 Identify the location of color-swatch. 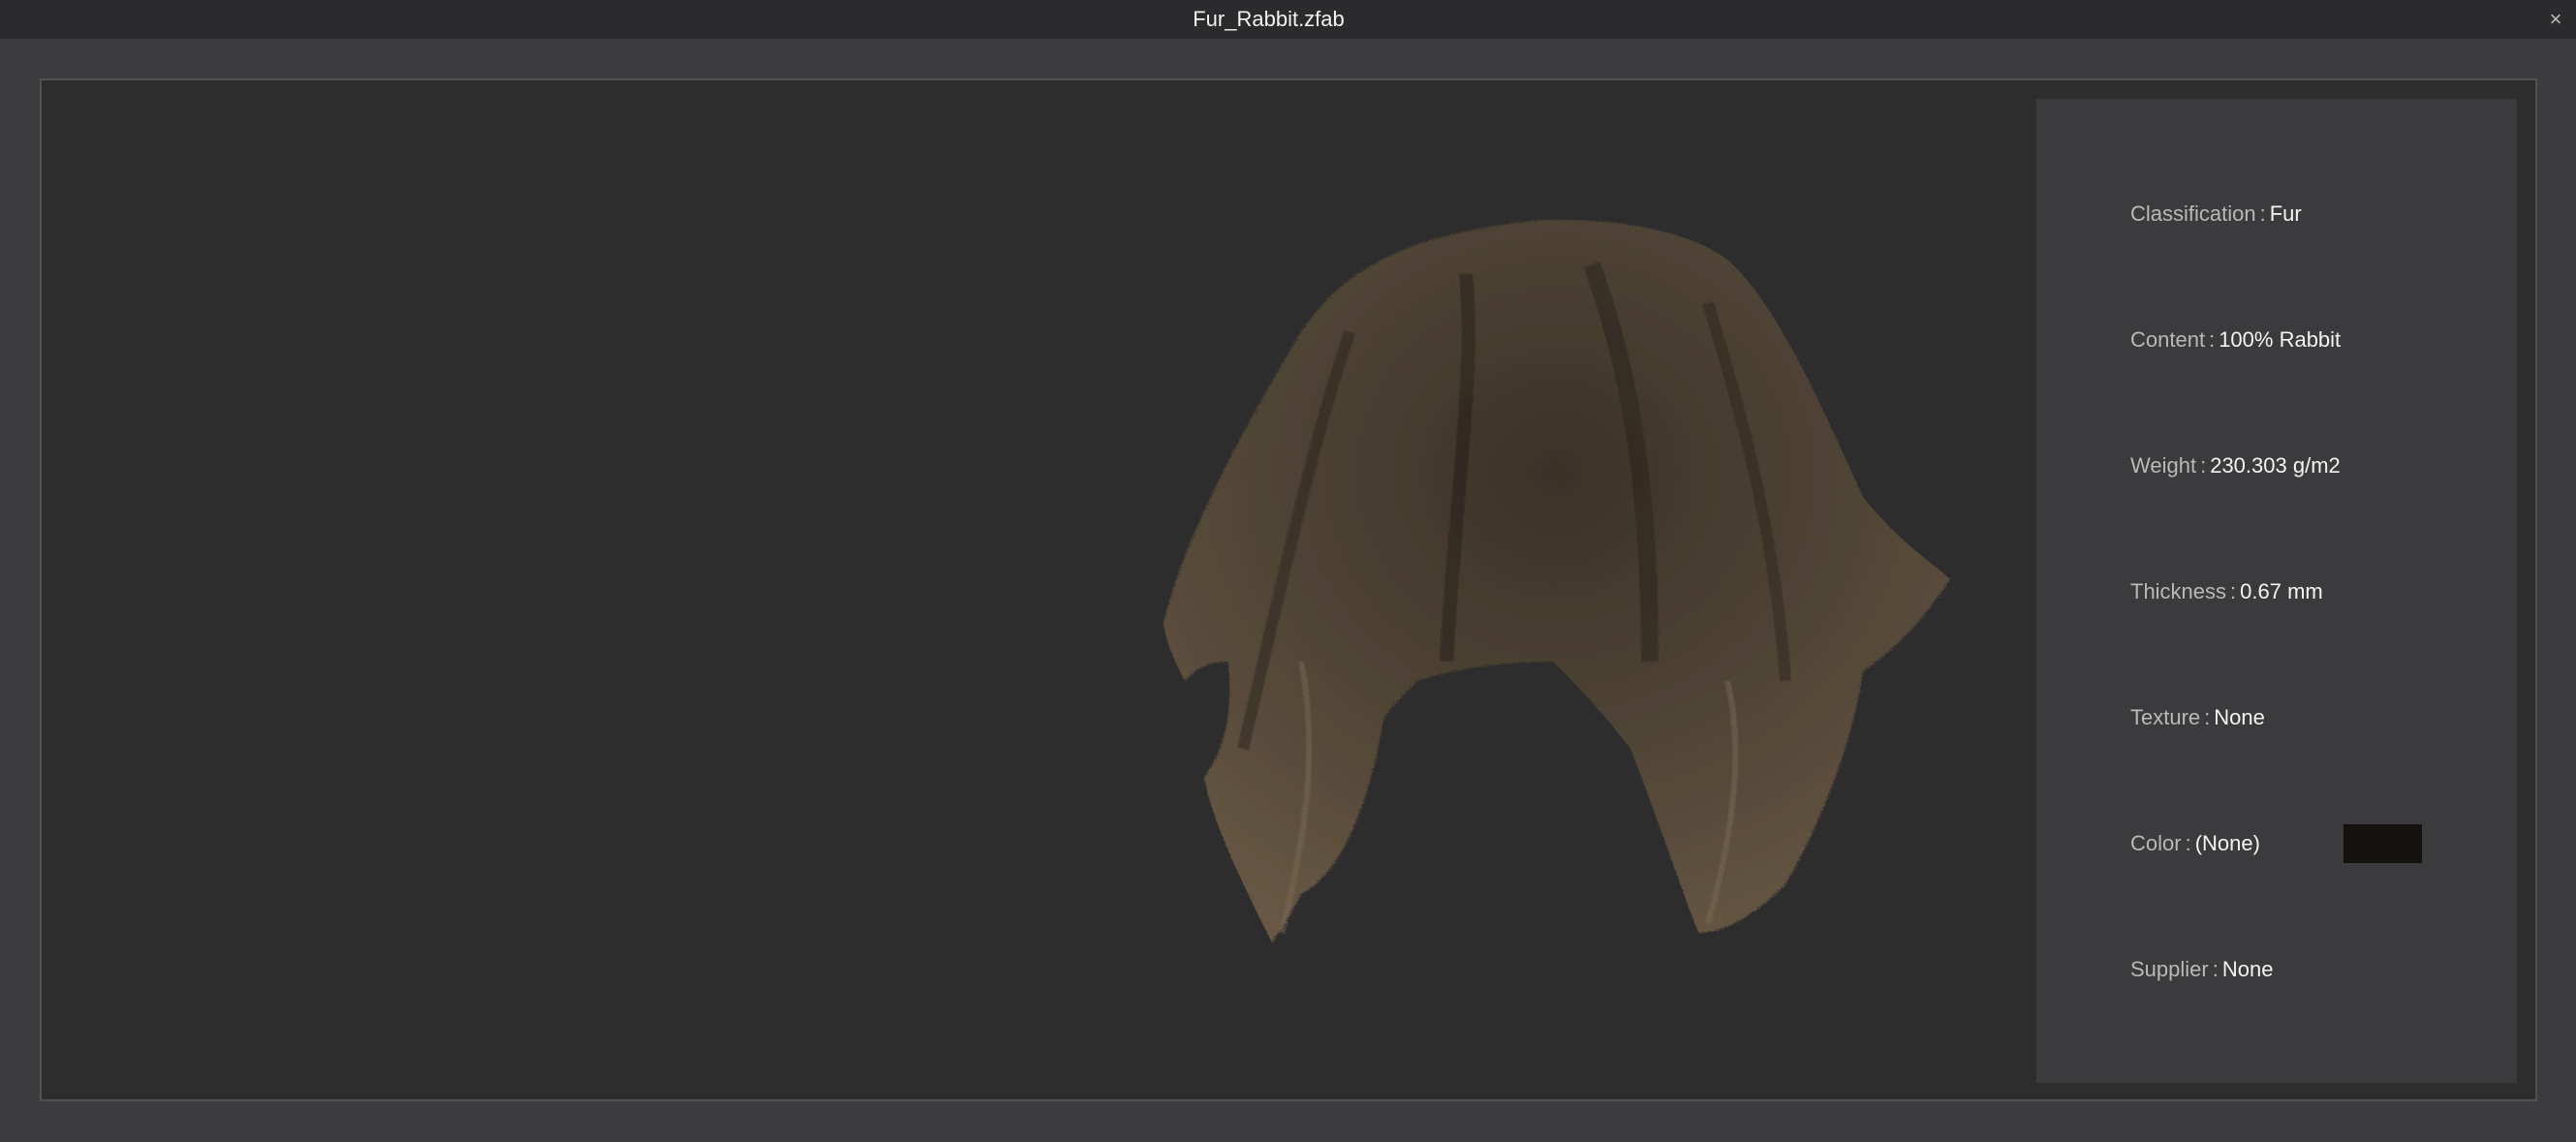
(2382, 843).